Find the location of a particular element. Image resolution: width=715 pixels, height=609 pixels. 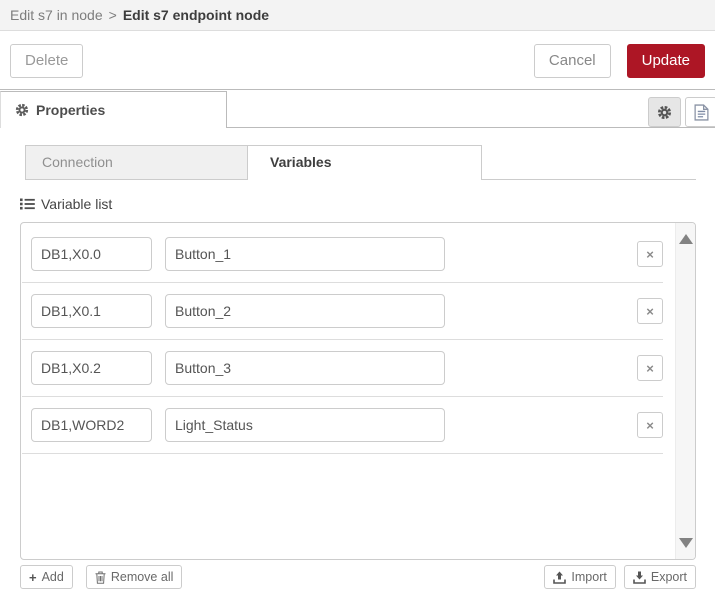

variable-list-toolbar: + Add Remove all Import Export is located at coordinates (358, 577).